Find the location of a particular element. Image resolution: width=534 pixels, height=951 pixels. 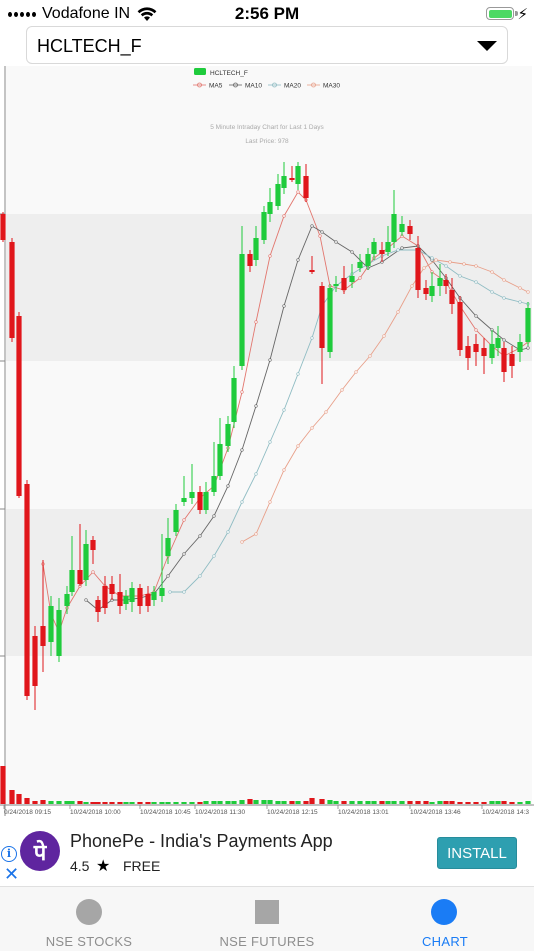

tab-bar: NSE STOCKS NSE FUTURES CHART is located at coordinates (267, 918).